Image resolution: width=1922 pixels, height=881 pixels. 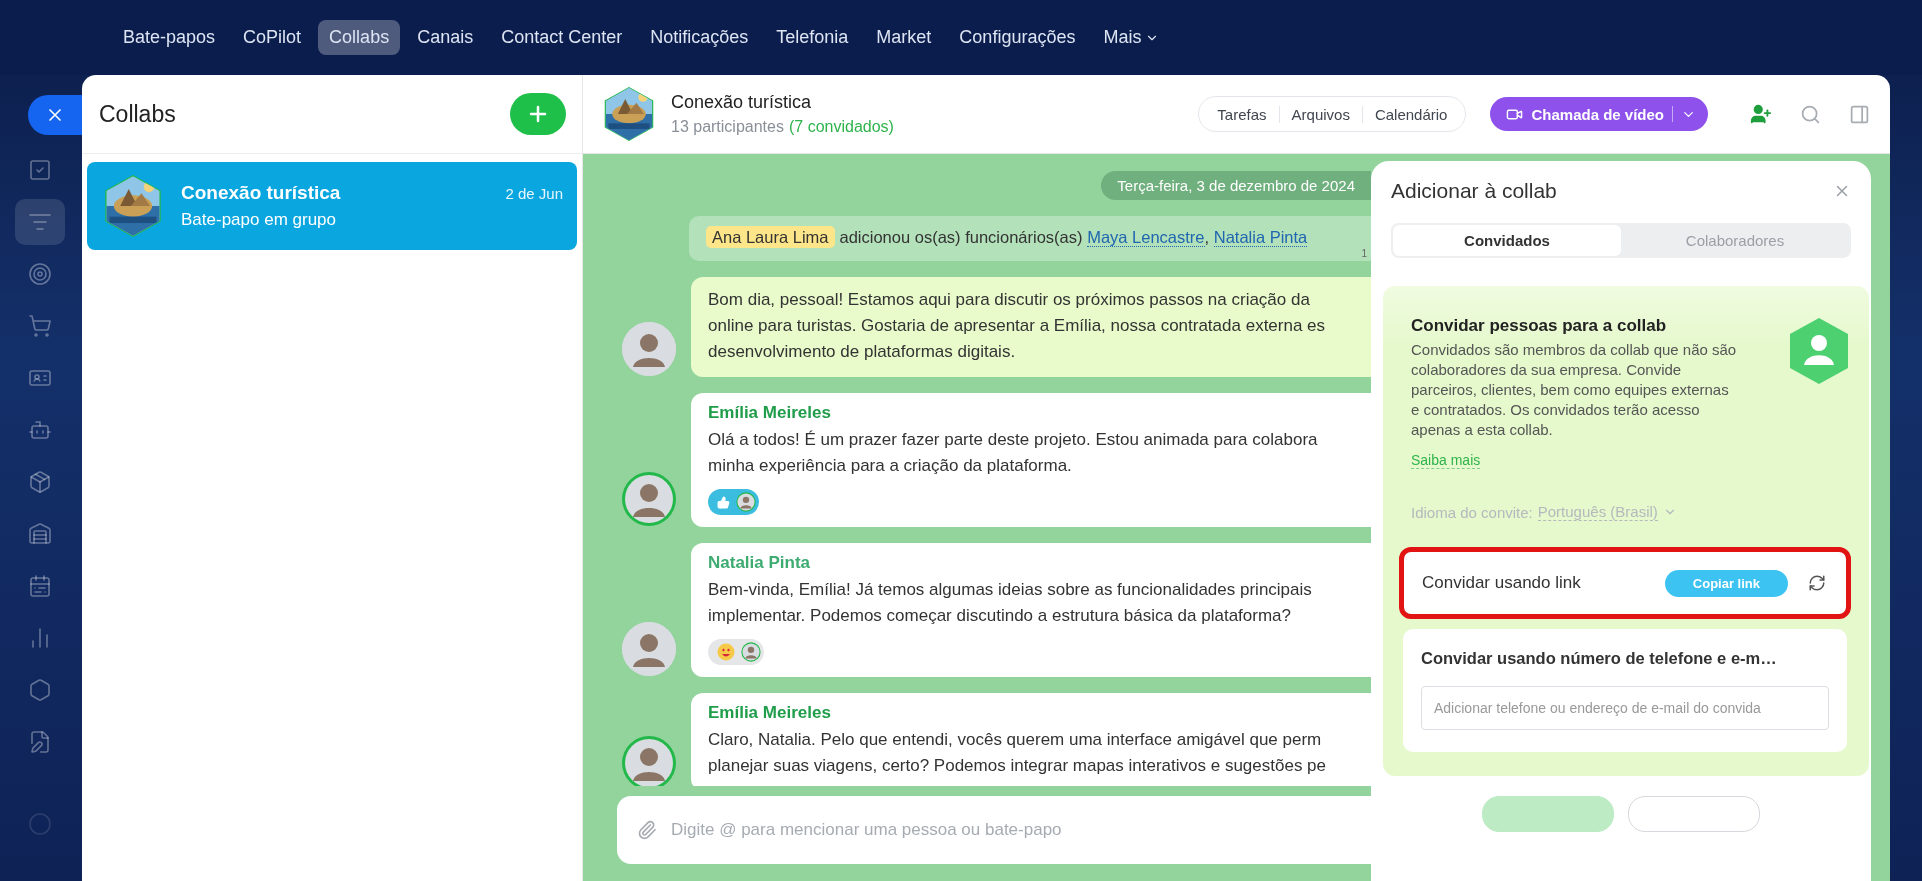 What do you see at coordinates (562, 37) in the screenshot?
I see `nav-tab: Contact Center` at bounding box center [562, 37].